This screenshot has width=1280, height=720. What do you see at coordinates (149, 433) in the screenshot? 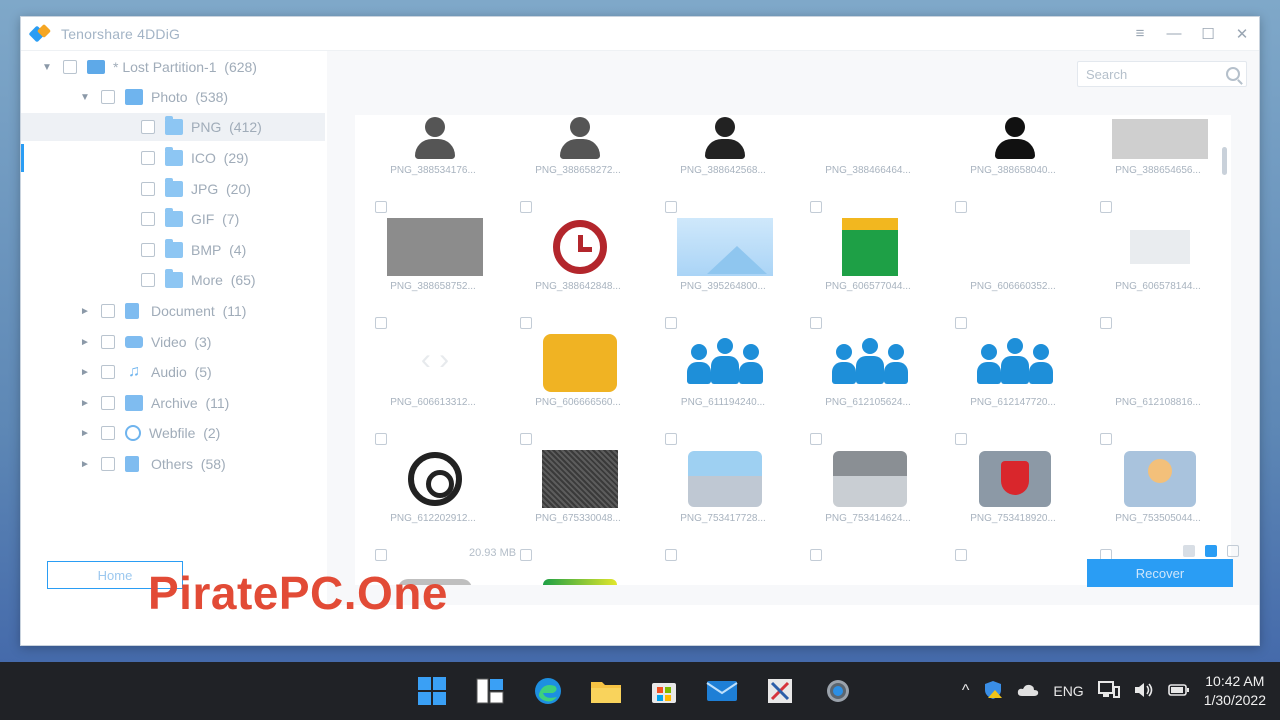
I see `tree-item-webfile: ► Webfile (2)` at bounding box center [149, 433].